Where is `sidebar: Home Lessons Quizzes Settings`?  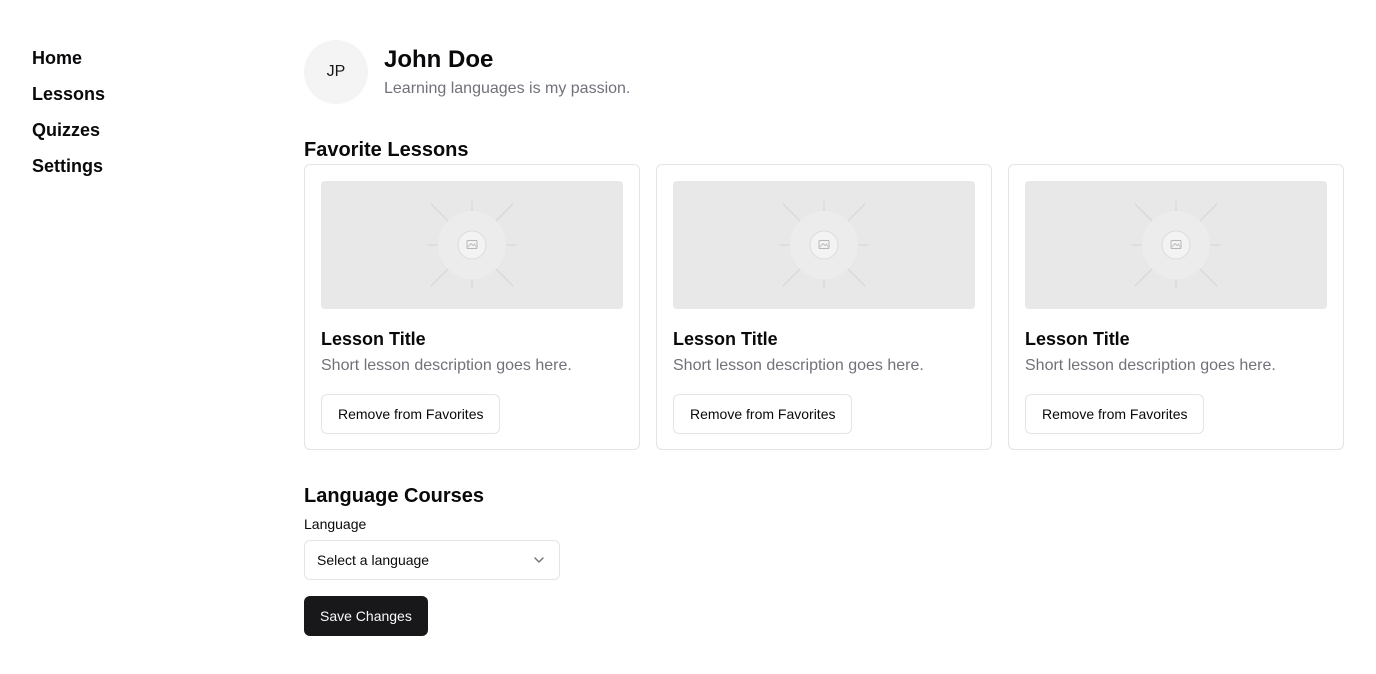 sidebar: Home Lessons Quizzes Settings is located at coordinates (132, 112).